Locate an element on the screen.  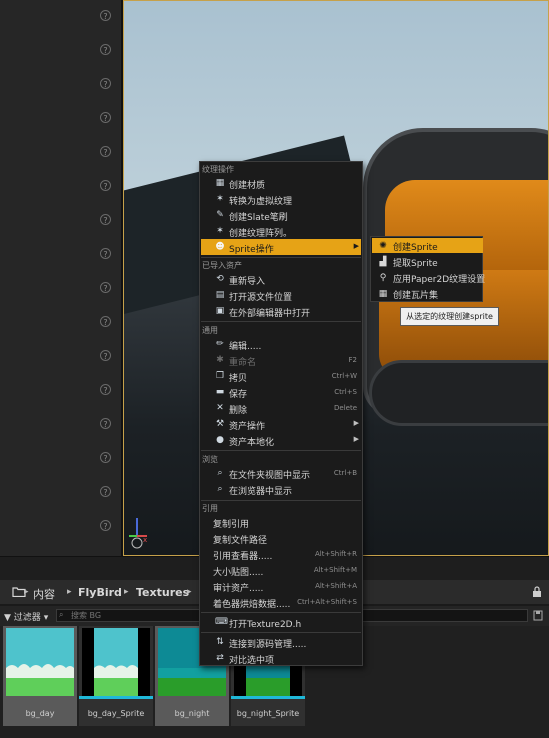
menu-item-label: 拷贝 is located at coordinates (238, 379).